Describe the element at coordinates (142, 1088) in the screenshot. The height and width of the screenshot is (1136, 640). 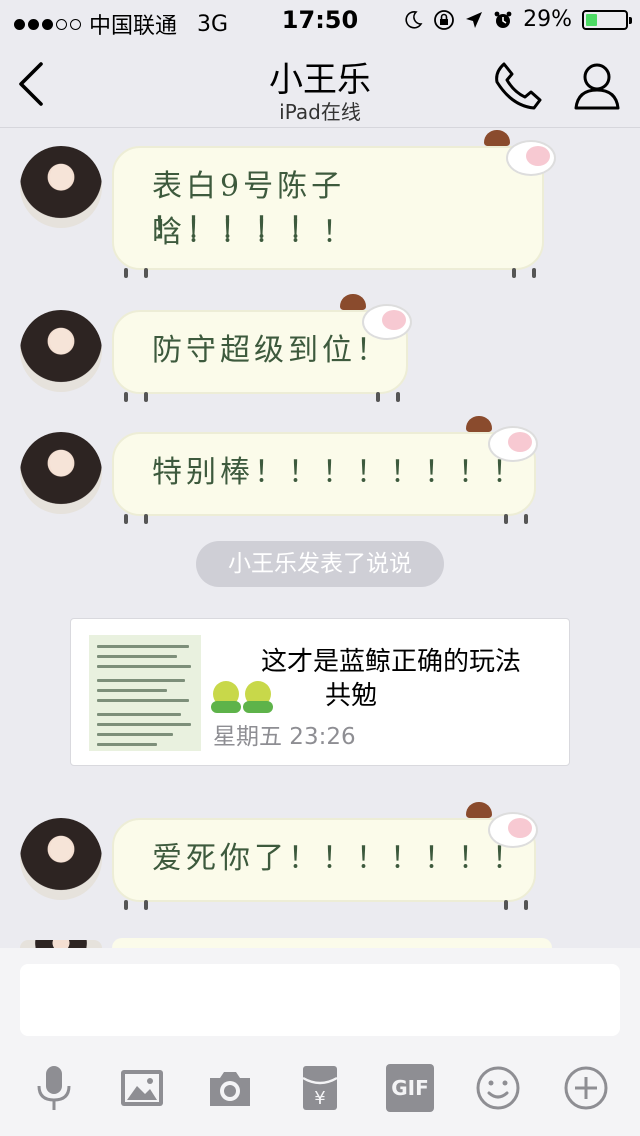
I see `image-icon` at that location.